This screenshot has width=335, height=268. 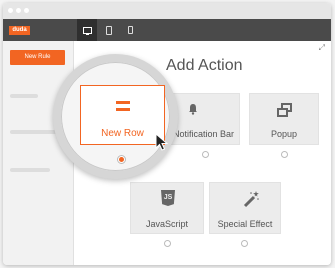 What do you see at coordinates (204, 65) in the screenshot?
I see `page-title: Add Action` at bounding box center [204, 65].